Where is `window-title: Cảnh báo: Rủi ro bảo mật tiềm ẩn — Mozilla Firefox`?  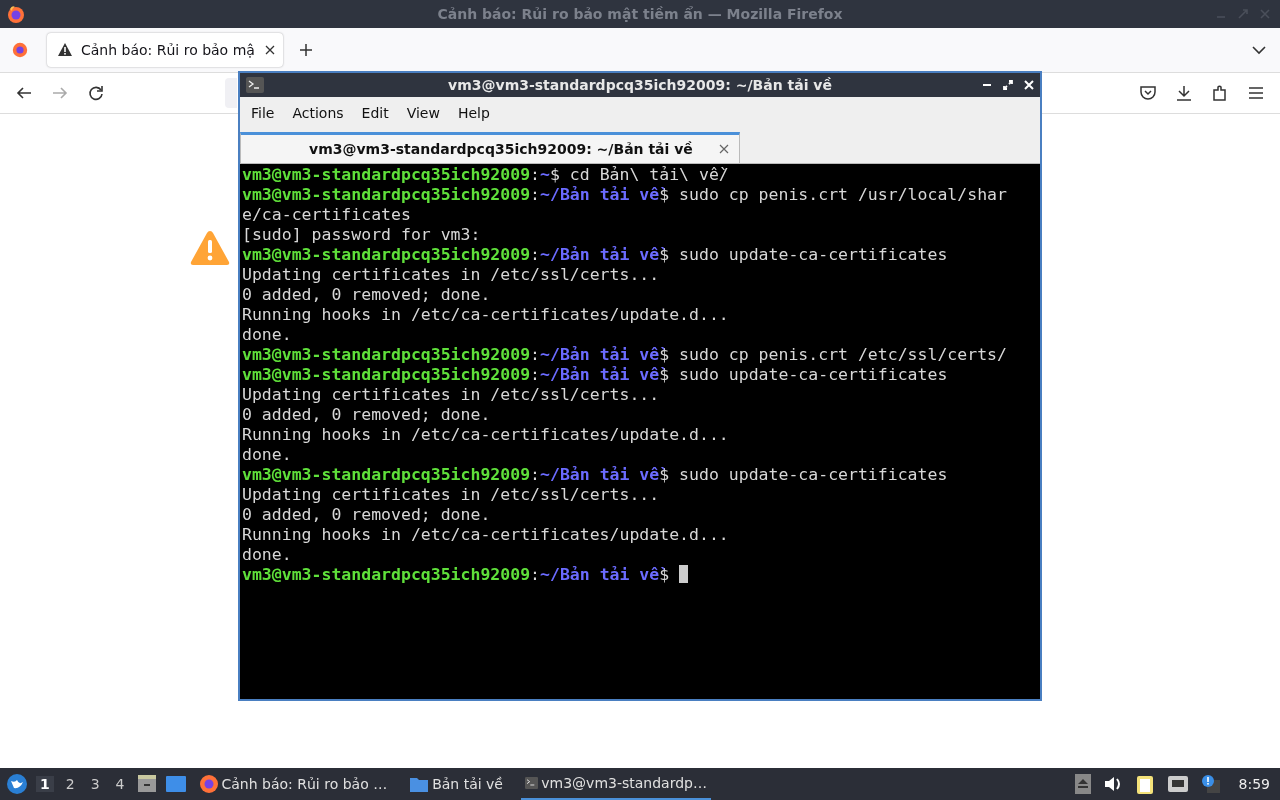
window-title: Cảnh báo: Rủi ro bảo mật tiềm ẩn — Mozilla Firefox is located at coordinates (640, 14).